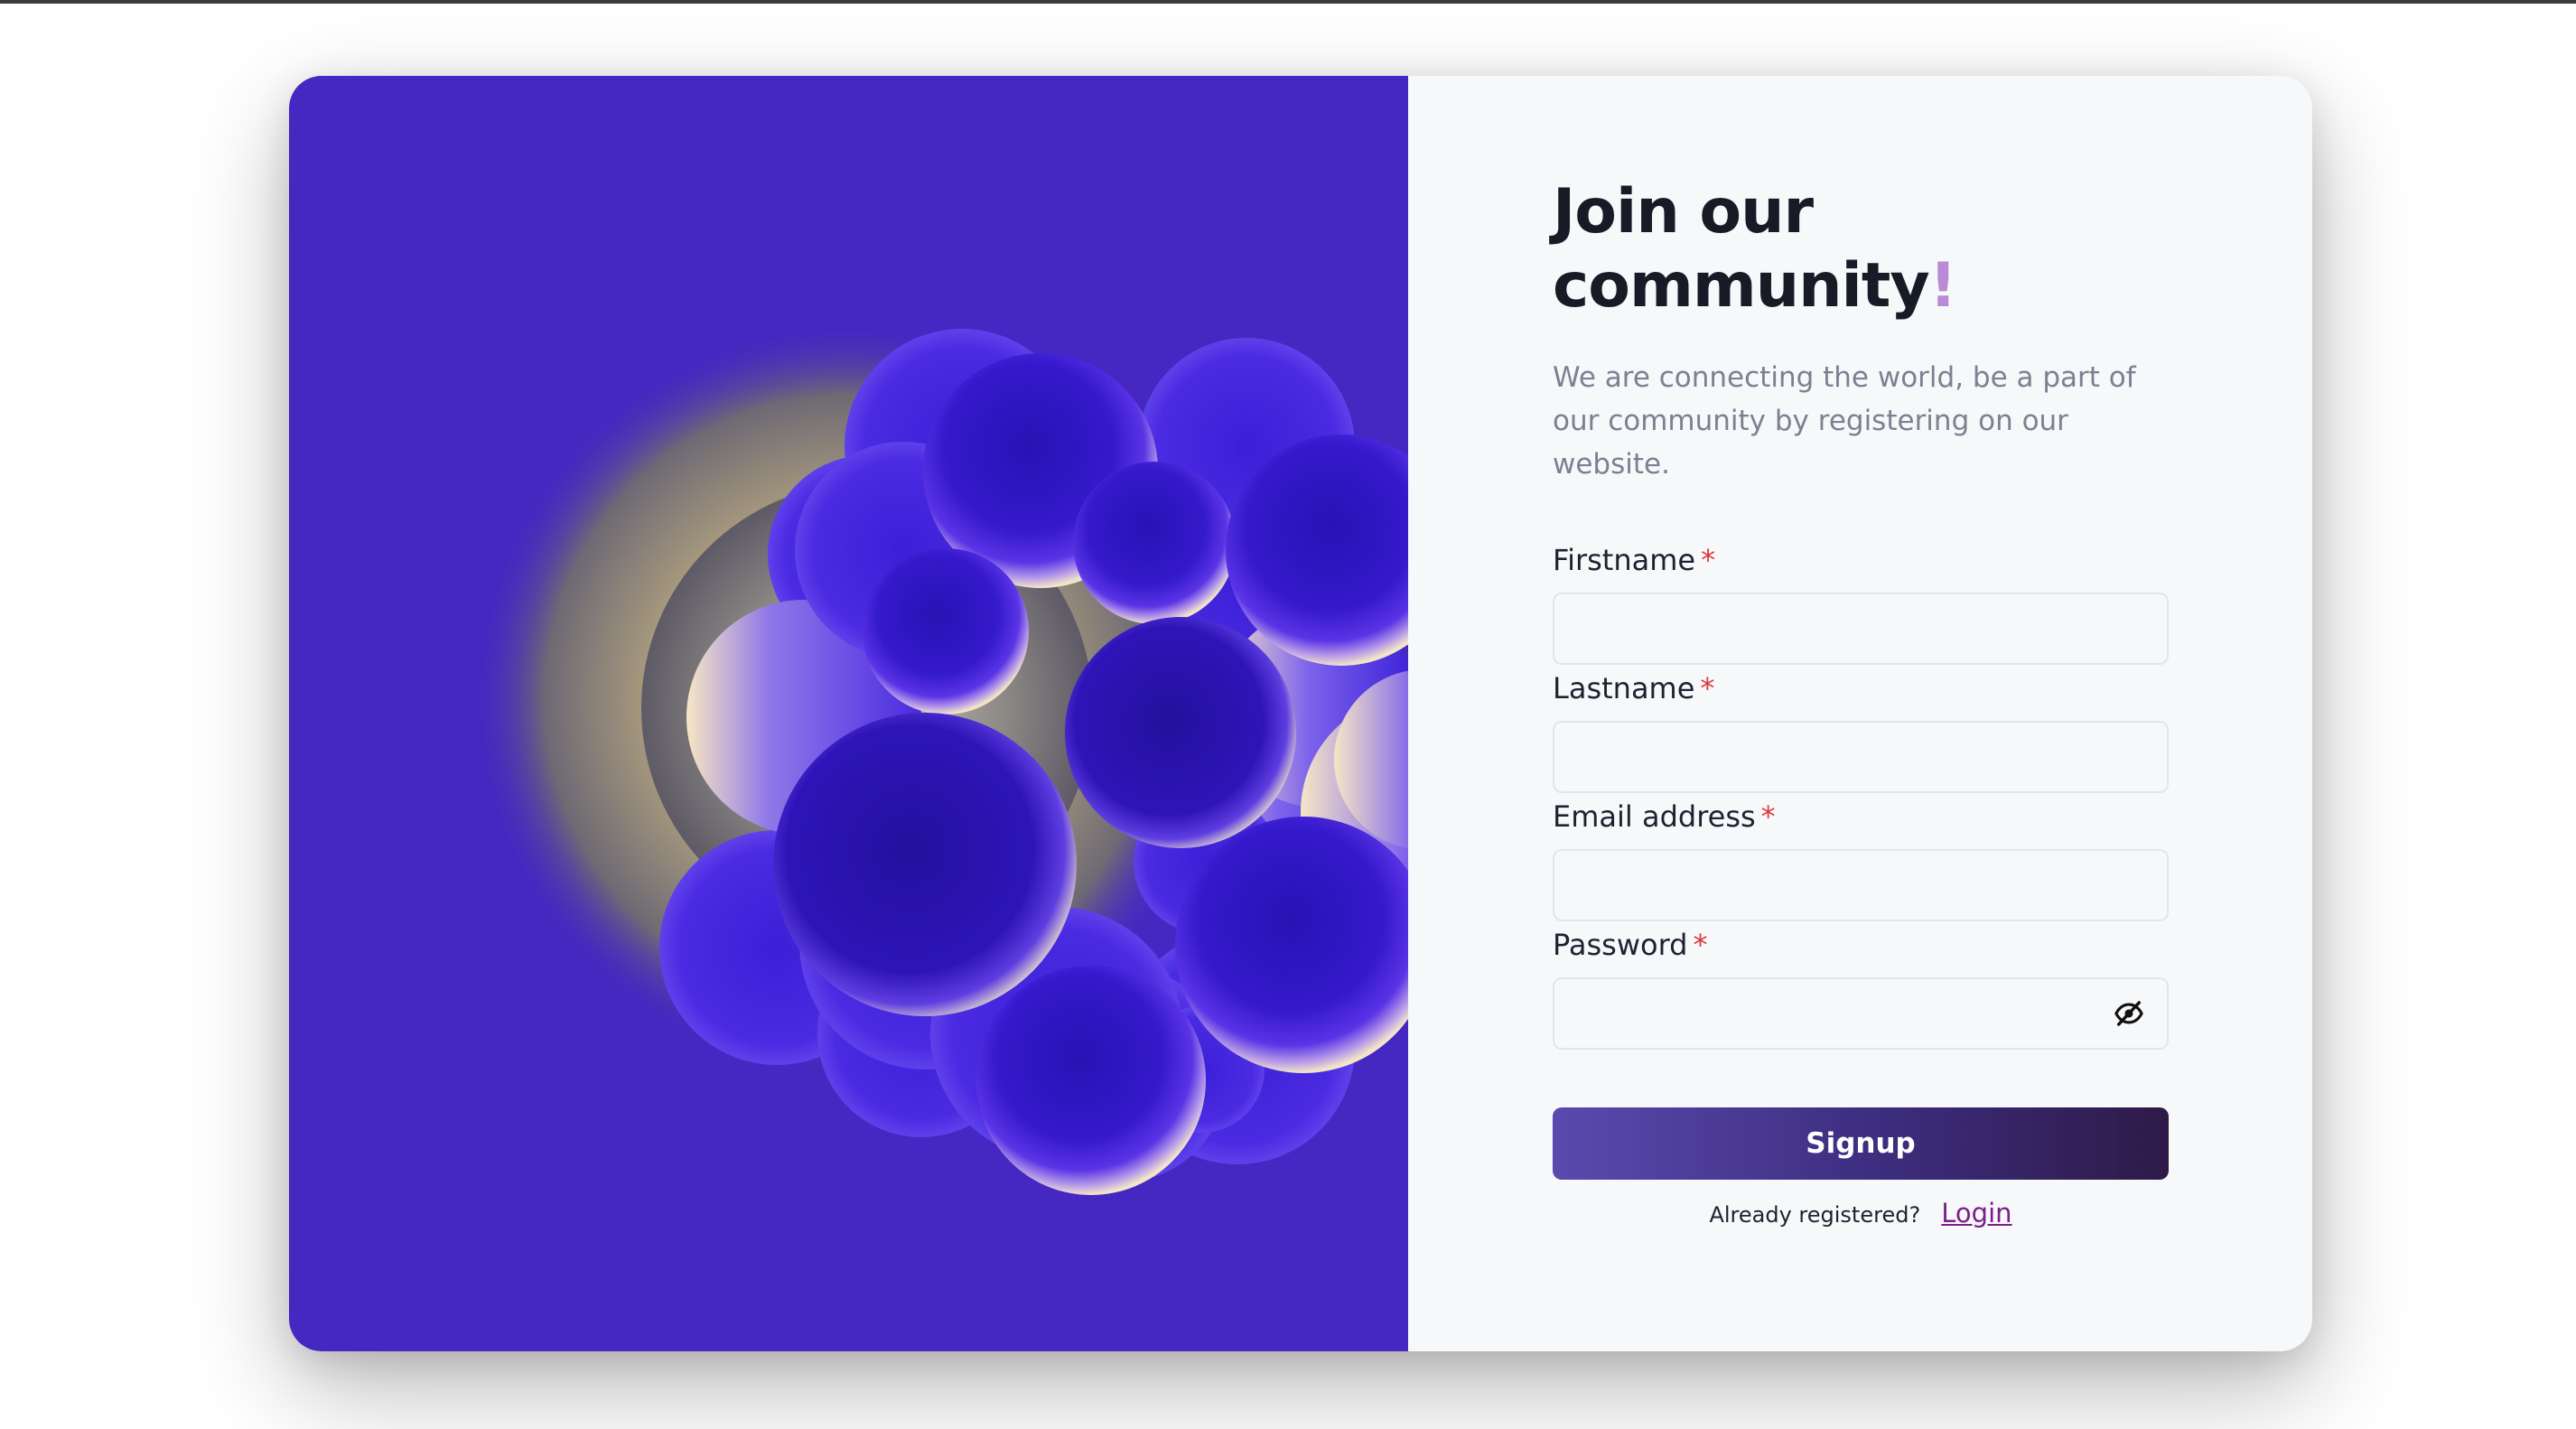  I want to click on title-accent: !, so click(1942, 286).